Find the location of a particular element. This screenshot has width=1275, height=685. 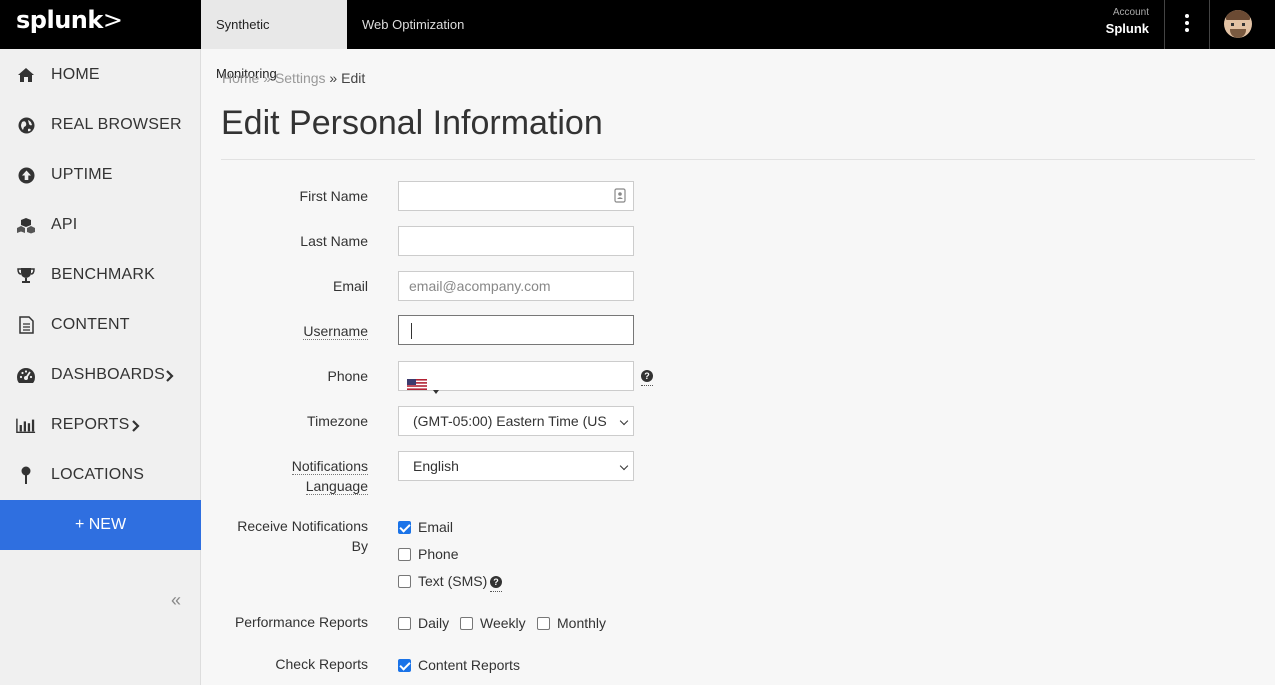

account-switcher: Account Splunk is located at coordinates (1127, 21).